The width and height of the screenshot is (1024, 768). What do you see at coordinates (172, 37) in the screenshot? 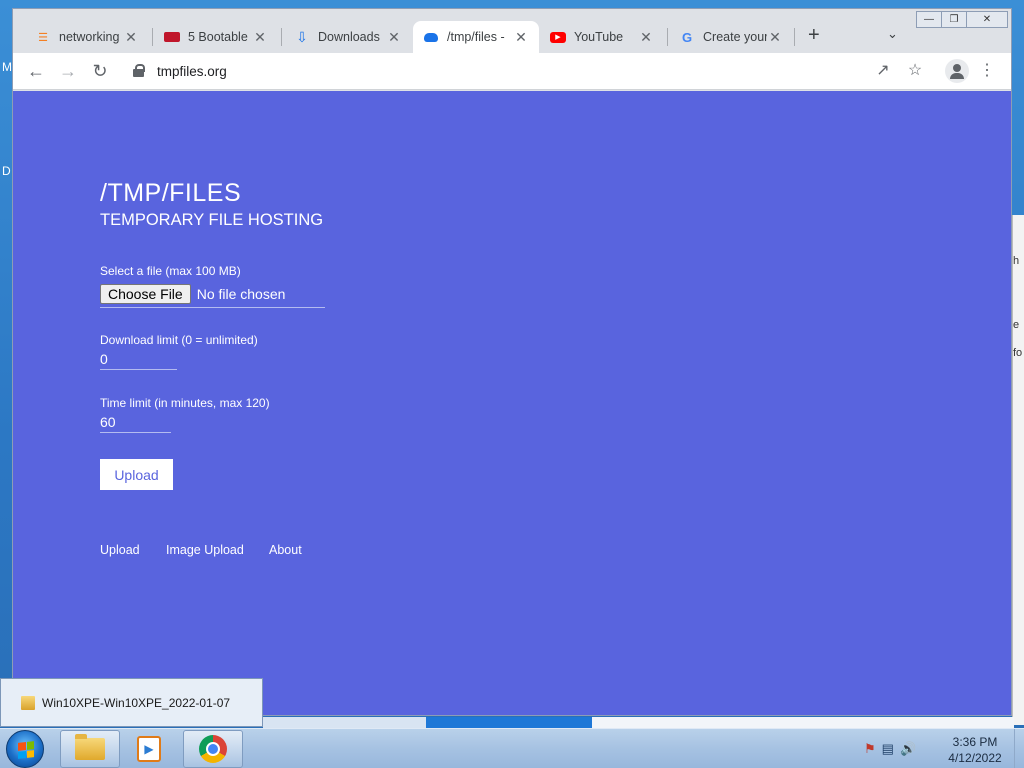
I see `site-logo-icon` at bounding box center [172, 37].